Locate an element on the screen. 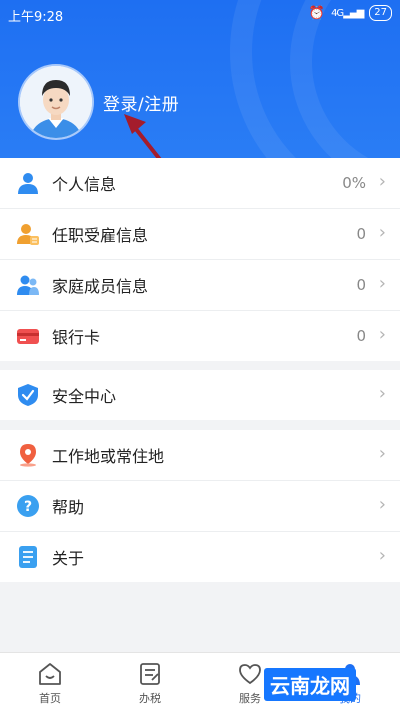 The height and width of the screenshot is (712, 400). avatar is located at coordinates (56, 102).